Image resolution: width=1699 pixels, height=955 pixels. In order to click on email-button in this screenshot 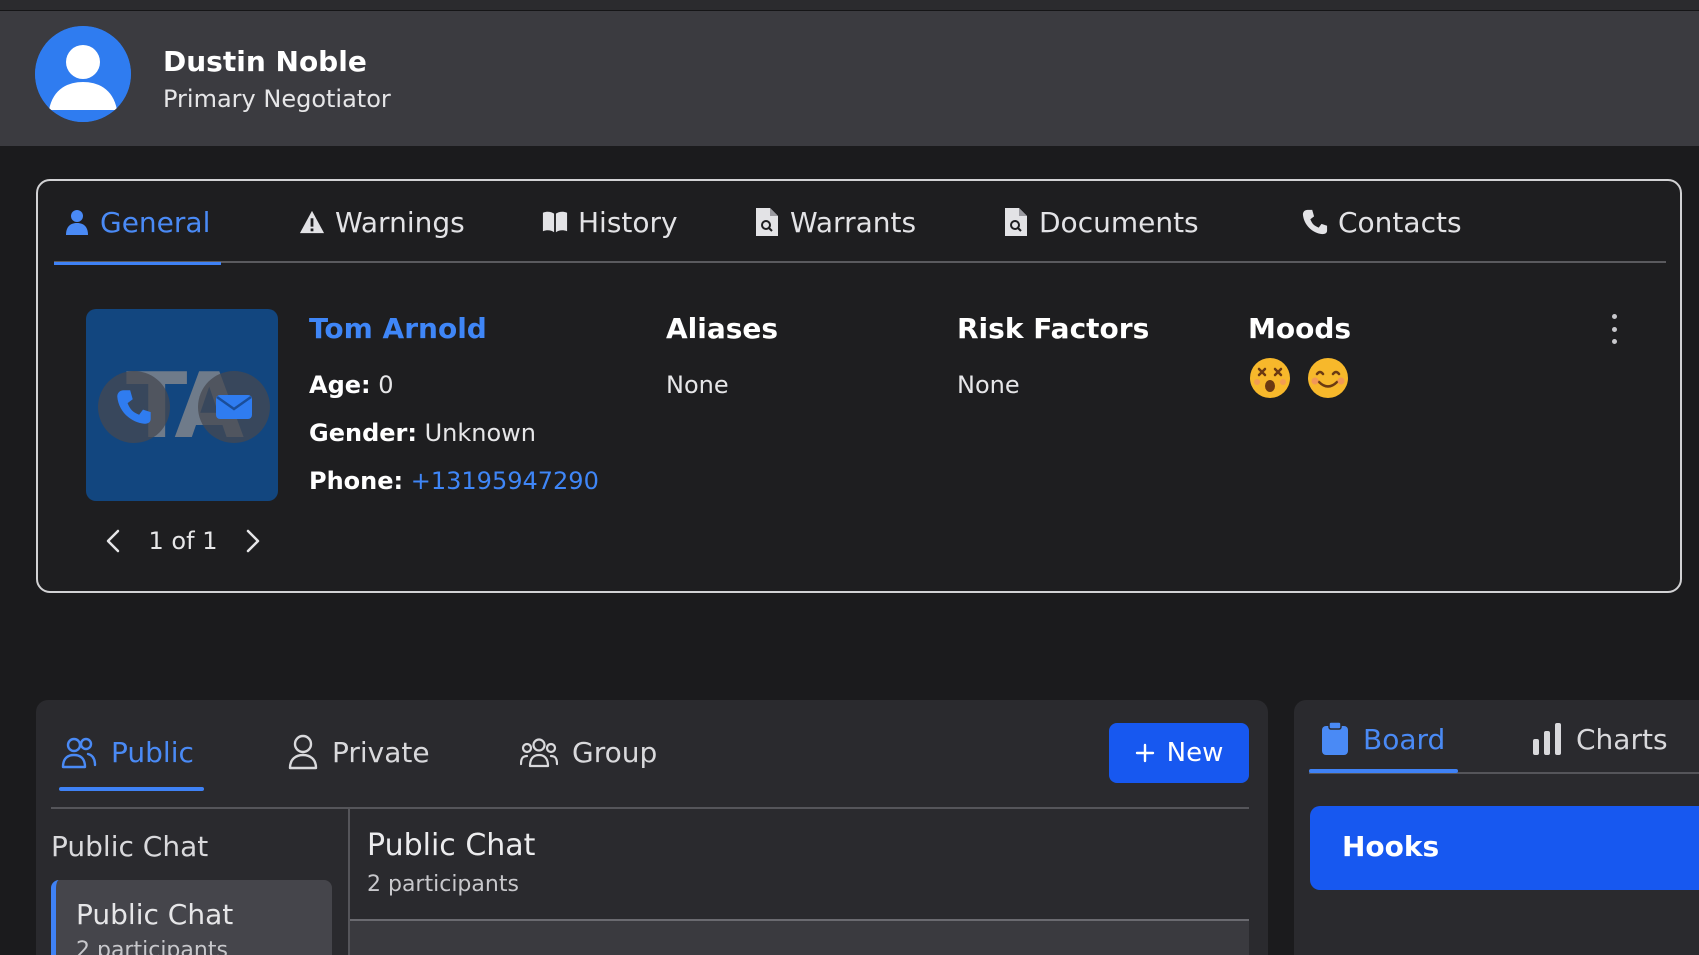, I will do `click(234, 407)`.